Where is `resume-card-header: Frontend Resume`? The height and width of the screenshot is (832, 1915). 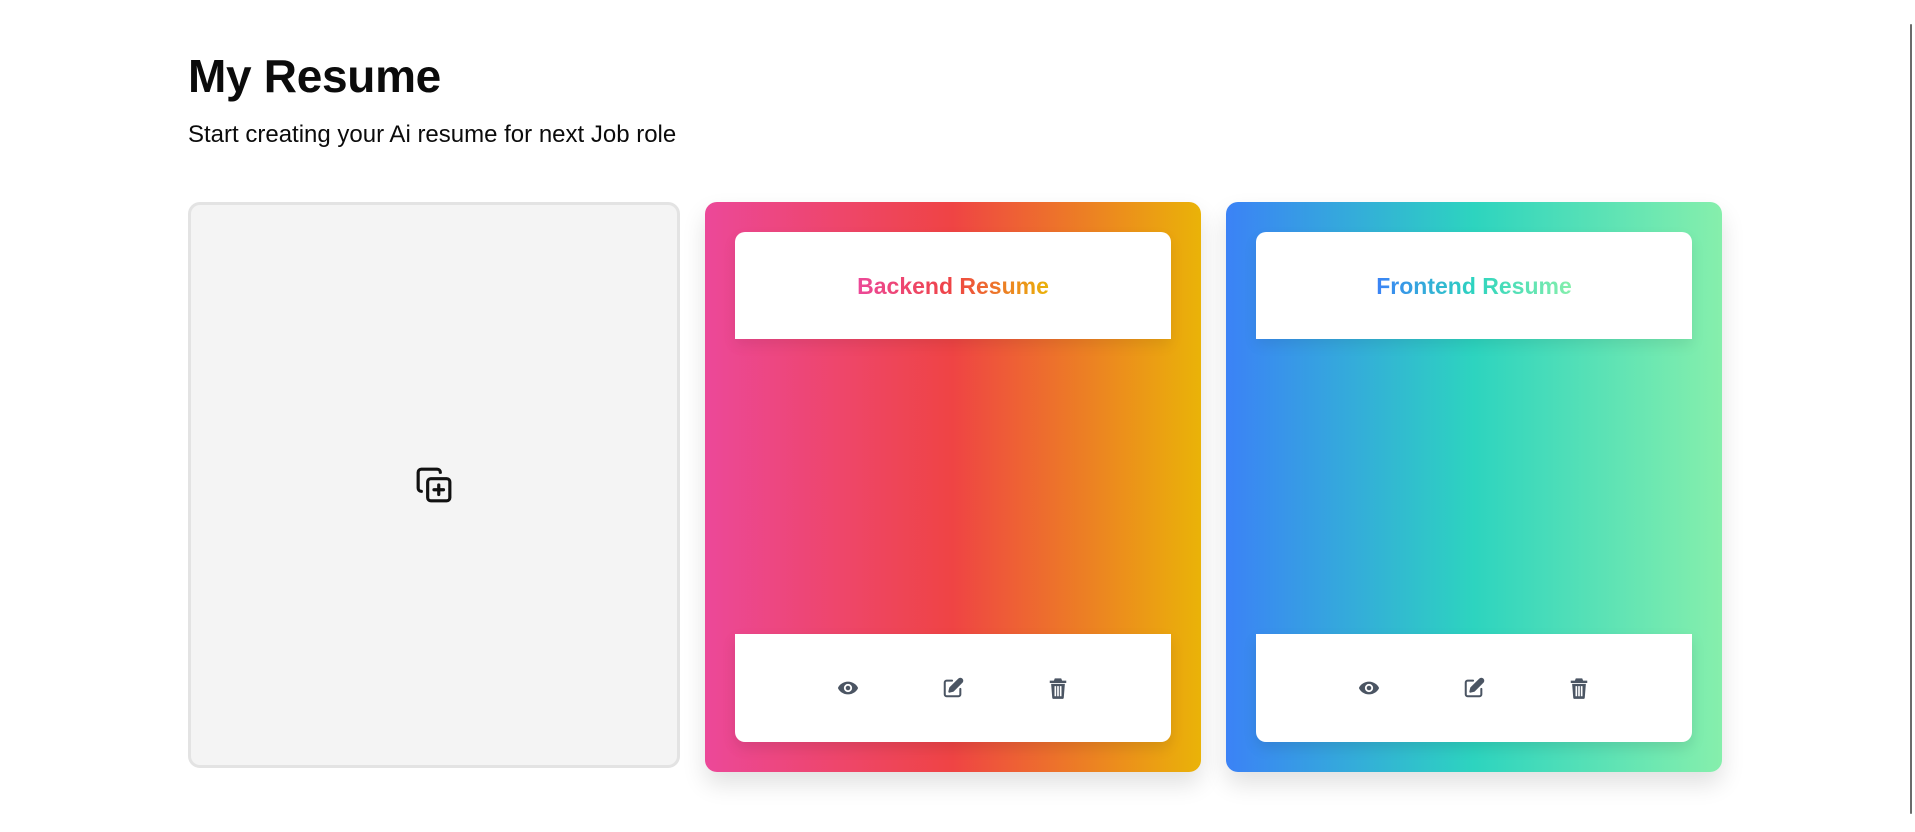
resume-card-header: Frontend Resume is located at coordinates (1474, 285).